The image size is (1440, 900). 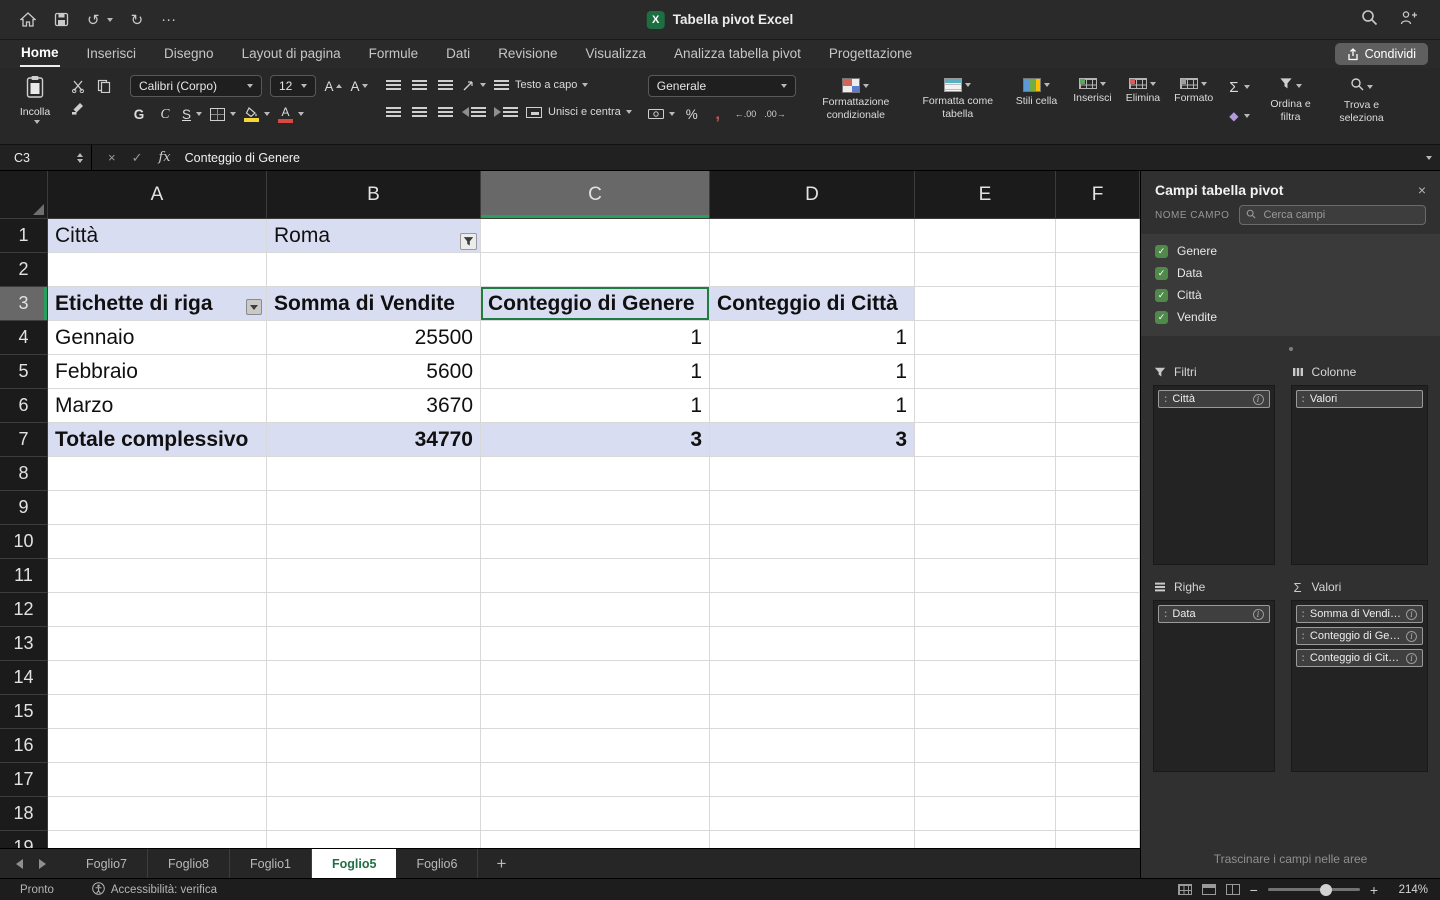 What do you see at coordinates (985, 576) in the screenshot?
I see `cell-E11` at bounding box center [985, 576].